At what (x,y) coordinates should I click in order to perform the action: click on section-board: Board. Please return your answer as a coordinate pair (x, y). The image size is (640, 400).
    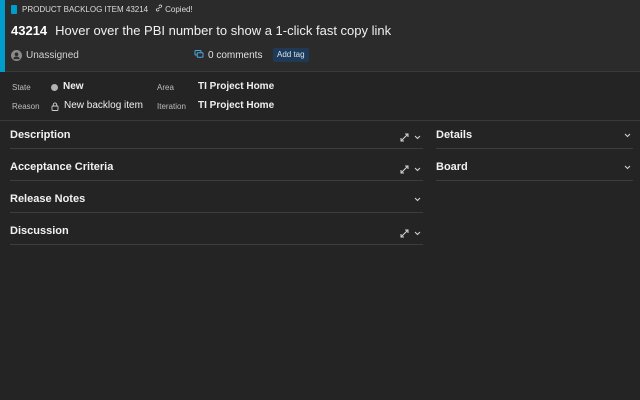
    Looking at the image, I should click on (534, 167).